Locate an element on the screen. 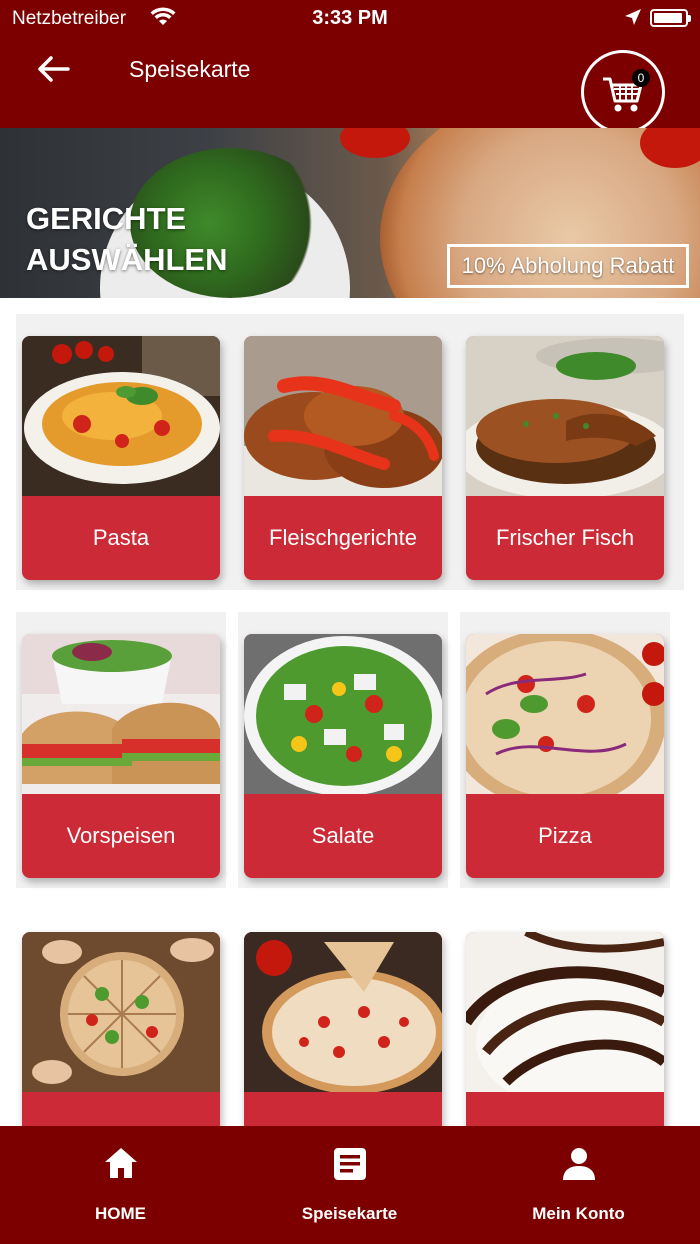  tab-speisekarte: Speisekarte is located at coordinates (349, 1185).